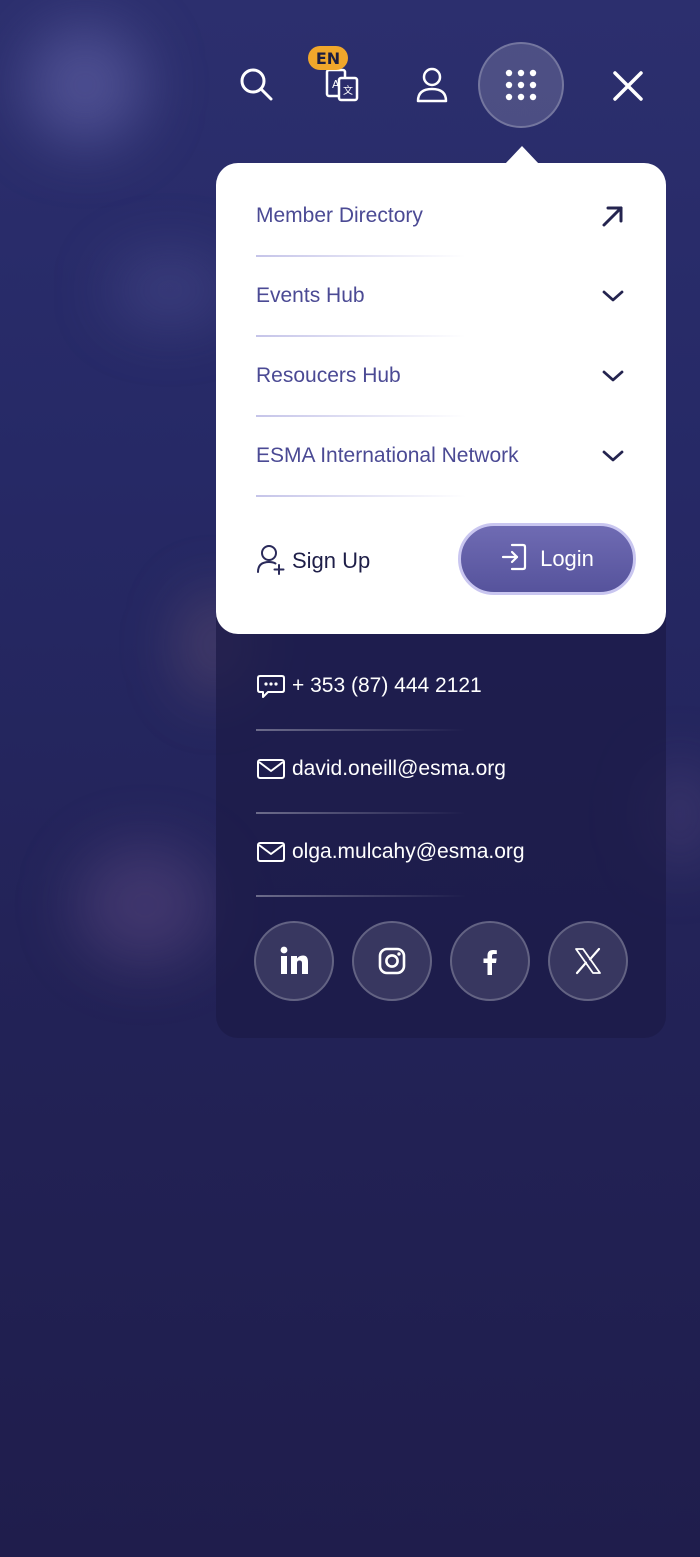 Image resolution: width=700 pixels, height=1557 pixels. Describe the element at coordinates (522, 155) in the screenshot. I see `menu-caret` at that location.